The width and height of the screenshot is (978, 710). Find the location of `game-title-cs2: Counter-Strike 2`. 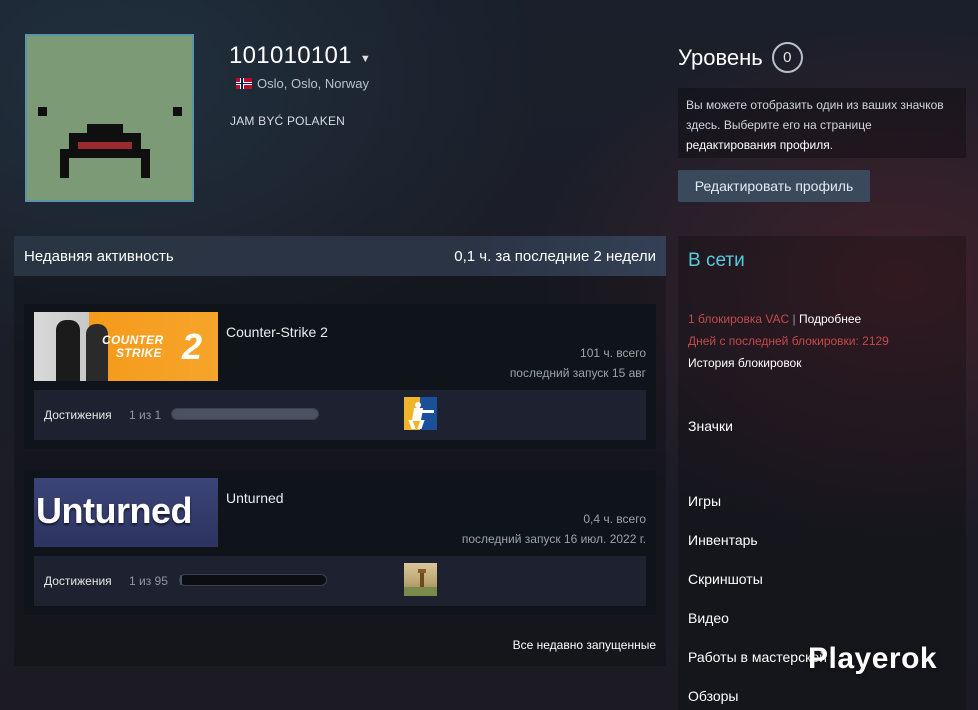

game-title-cs2: Counter-Strike 2 is located at coordinates (277, 332).